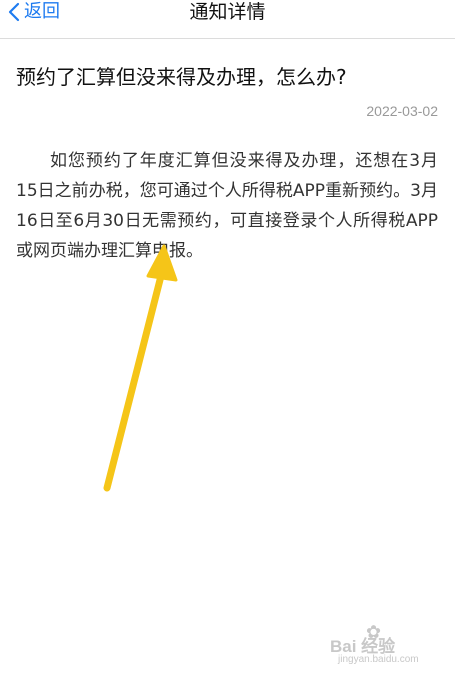  Describe the element at coordinates (374, 632) in the screenshot. I see `paw-icon: ✿` at that location.